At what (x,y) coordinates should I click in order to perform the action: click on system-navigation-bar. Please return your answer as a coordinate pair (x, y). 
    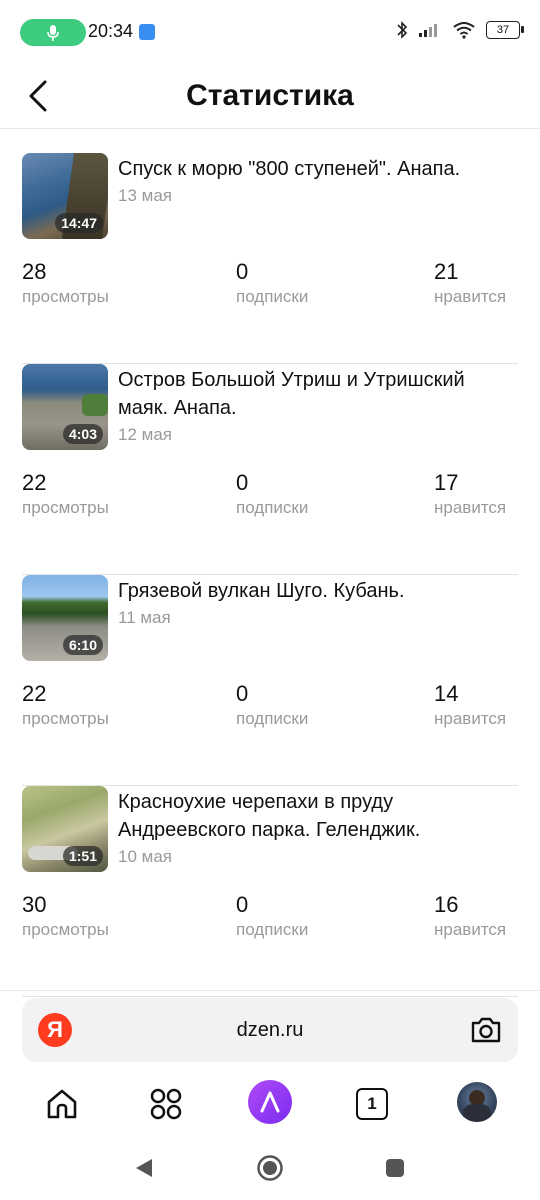
    Looking at the image, I should click on (270, 1170).